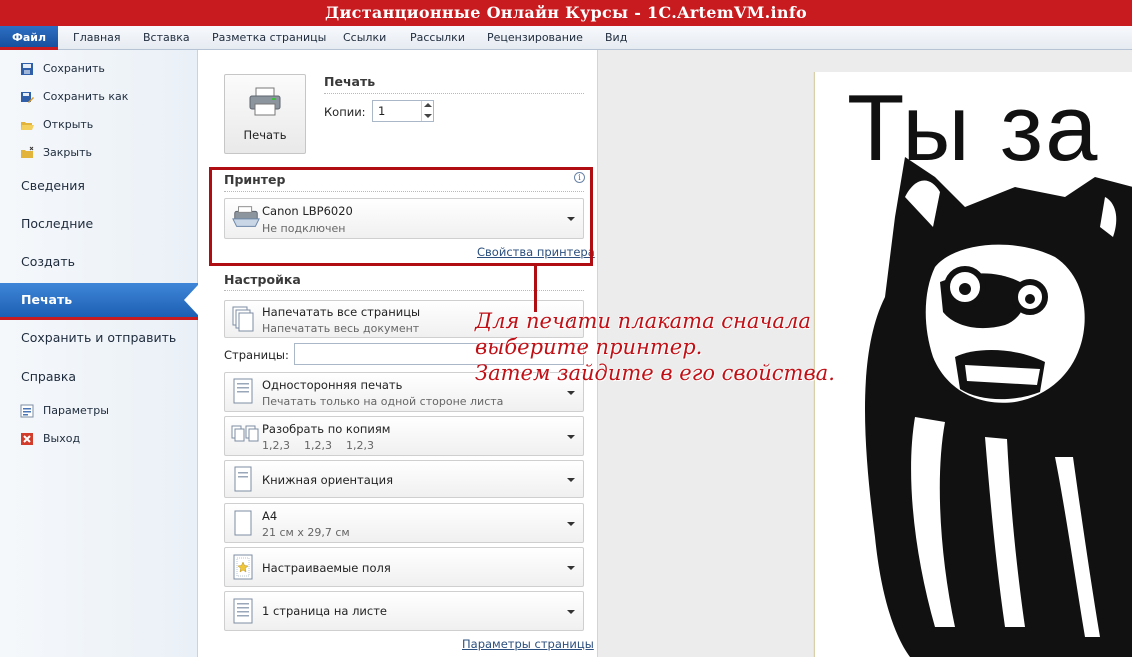 The height and width of the screenshot is (657, 1132). I want to click on menu-save-label: Сохранить, so click(74, 68).